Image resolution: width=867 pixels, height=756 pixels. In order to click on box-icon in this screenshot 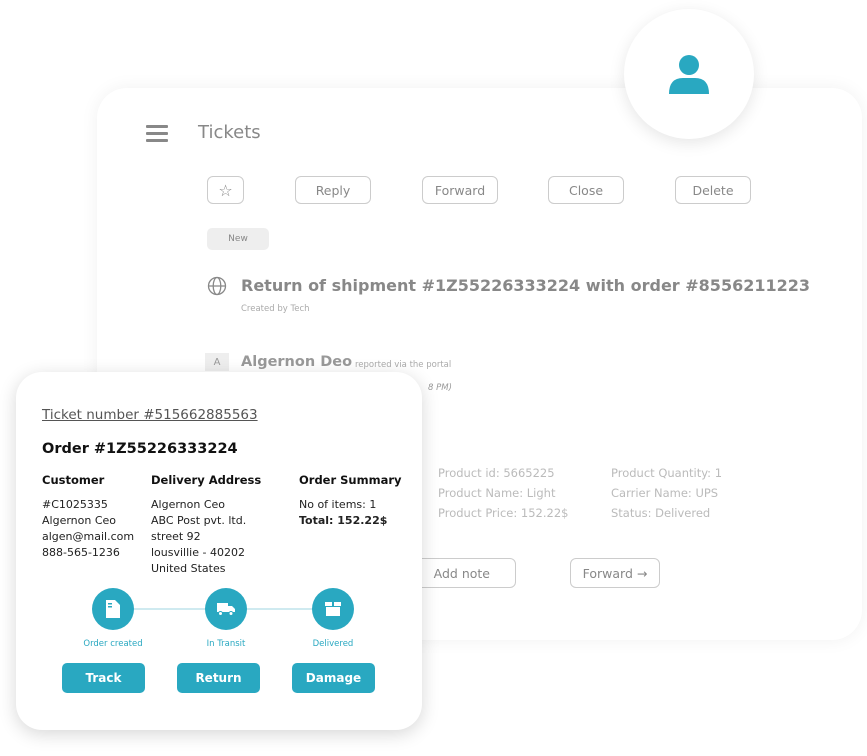, I will do `click(333, 609)`.